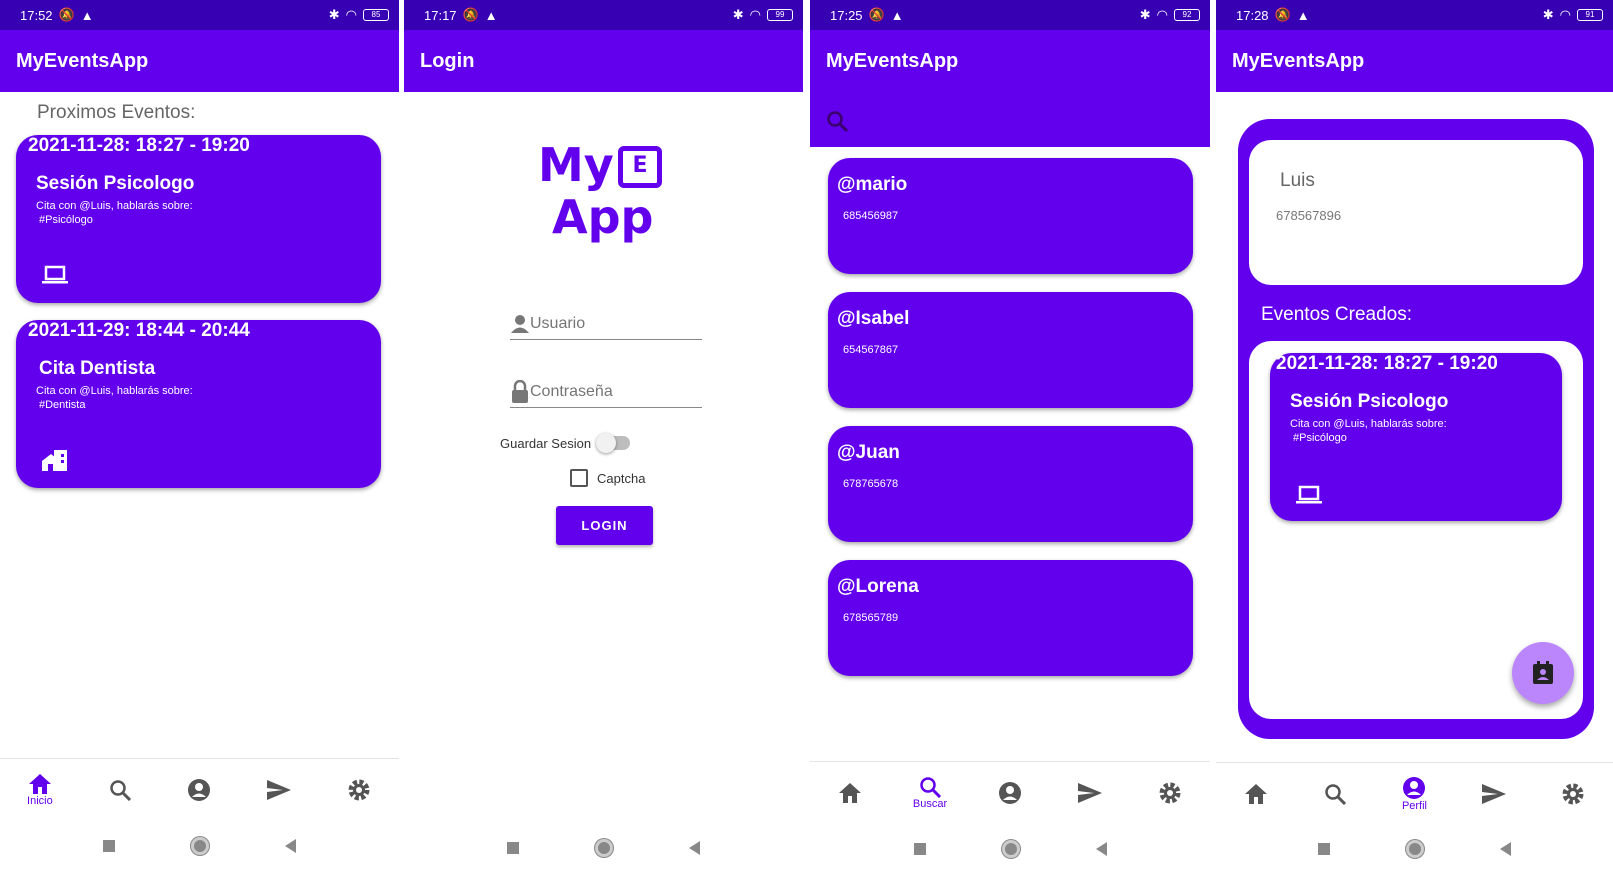 The width and height of the screenshot is (1613, 871). Describe the element at coordinates (579, 478) in the screenshot. I see `captcha-checkbox` at that location.